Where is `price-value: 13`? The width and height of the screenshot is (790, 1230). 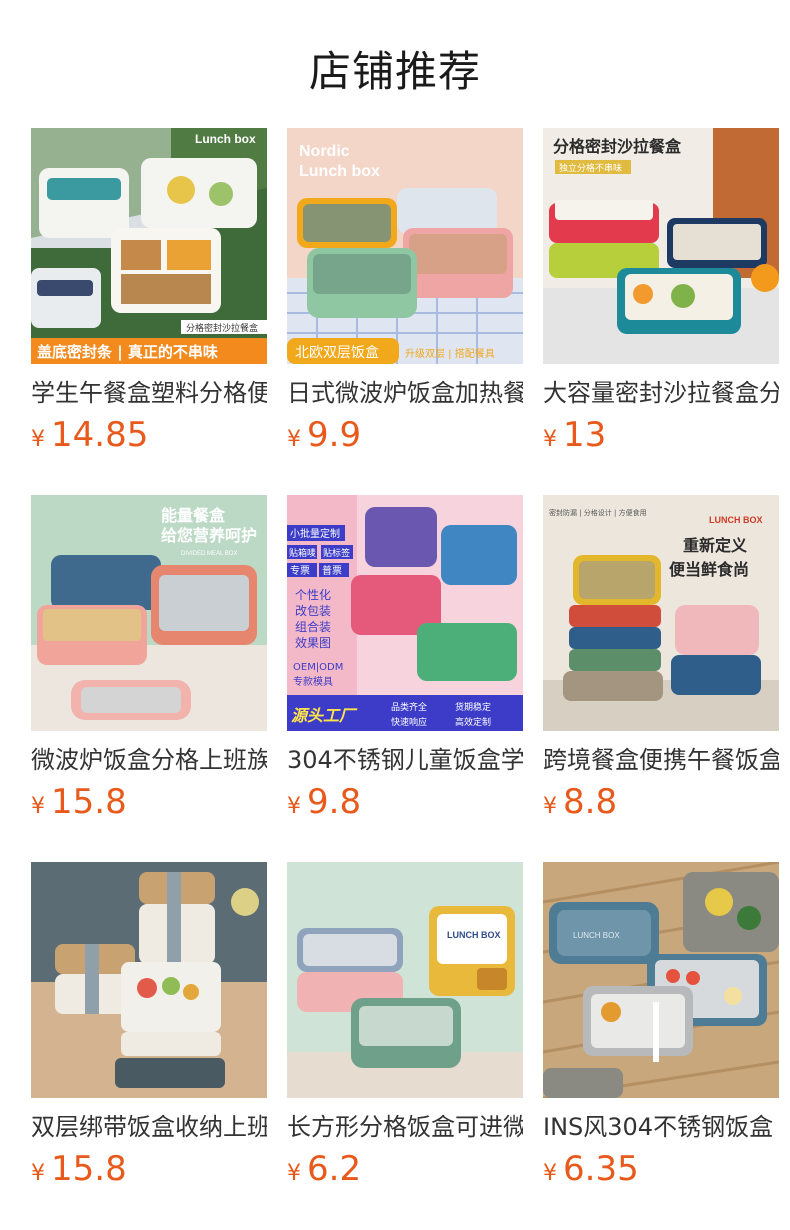
price-value: 13 is located at coordinates (585, 435).